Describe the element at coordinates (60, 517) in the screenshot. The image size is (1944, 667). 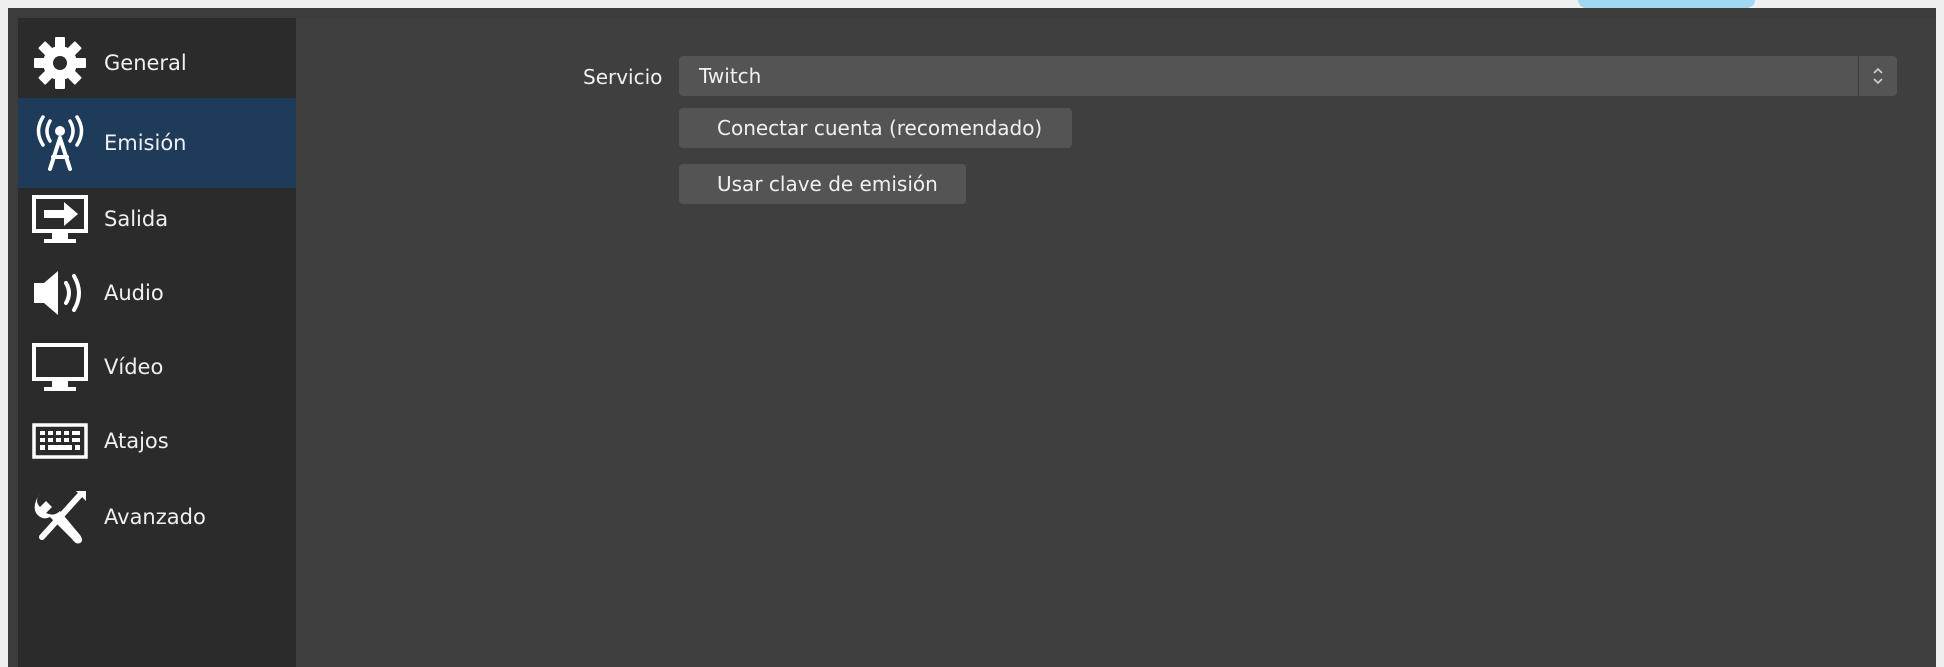
I see `tools-icon` at that location.